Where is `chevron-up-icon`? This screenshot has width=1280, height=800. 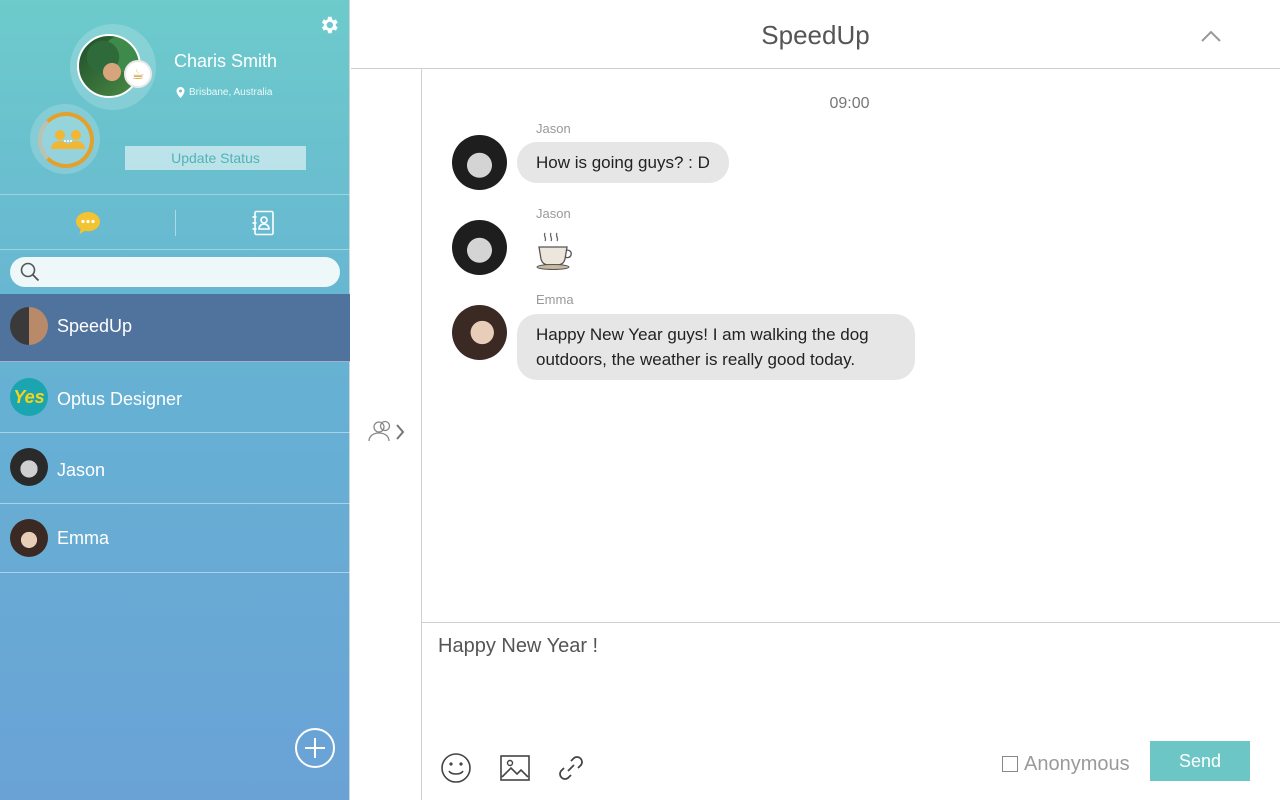
chevron-up-icon is located at coordinates (1211, 36).